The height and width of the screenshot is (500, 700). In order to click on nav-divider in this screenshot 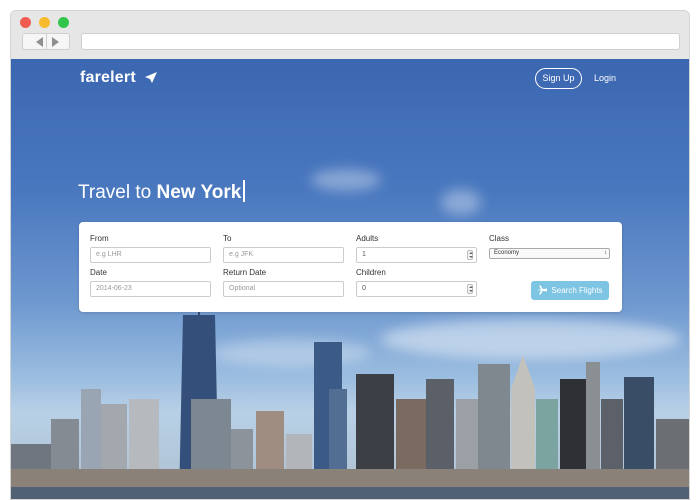, I will do `click(46, 41)`.